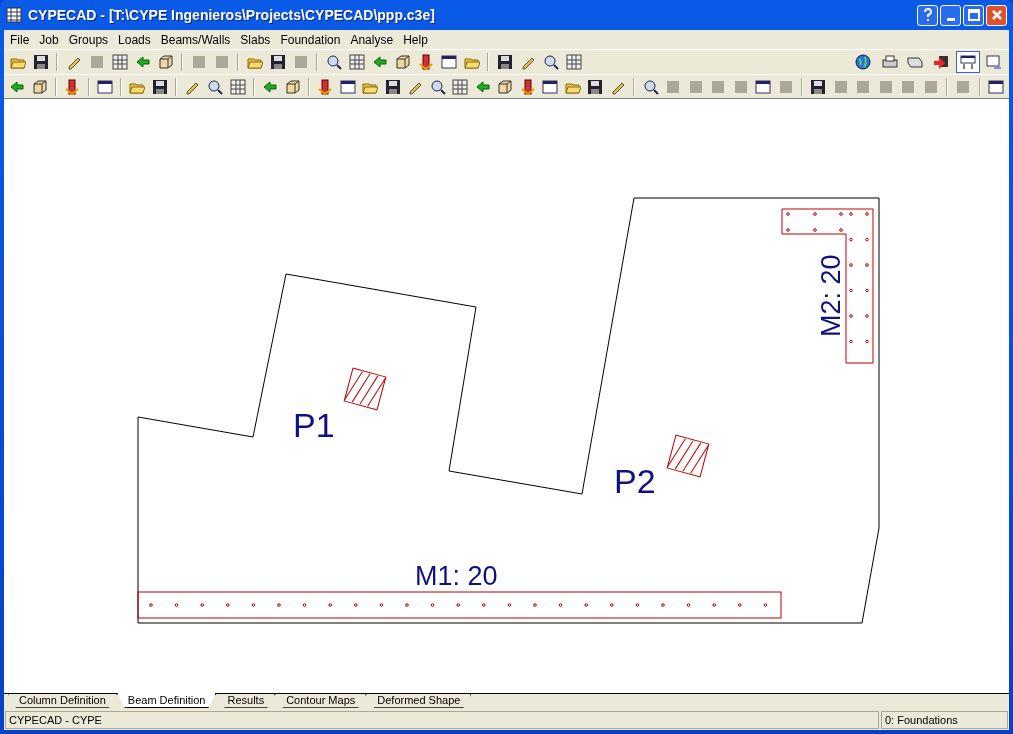 The height and width of the screenshot is (734, 1013). What do you see at coordinates (419, 701) in the screenshot?
I see `sheet-tab: Deformed Shape` at bounding box center [419, 701].